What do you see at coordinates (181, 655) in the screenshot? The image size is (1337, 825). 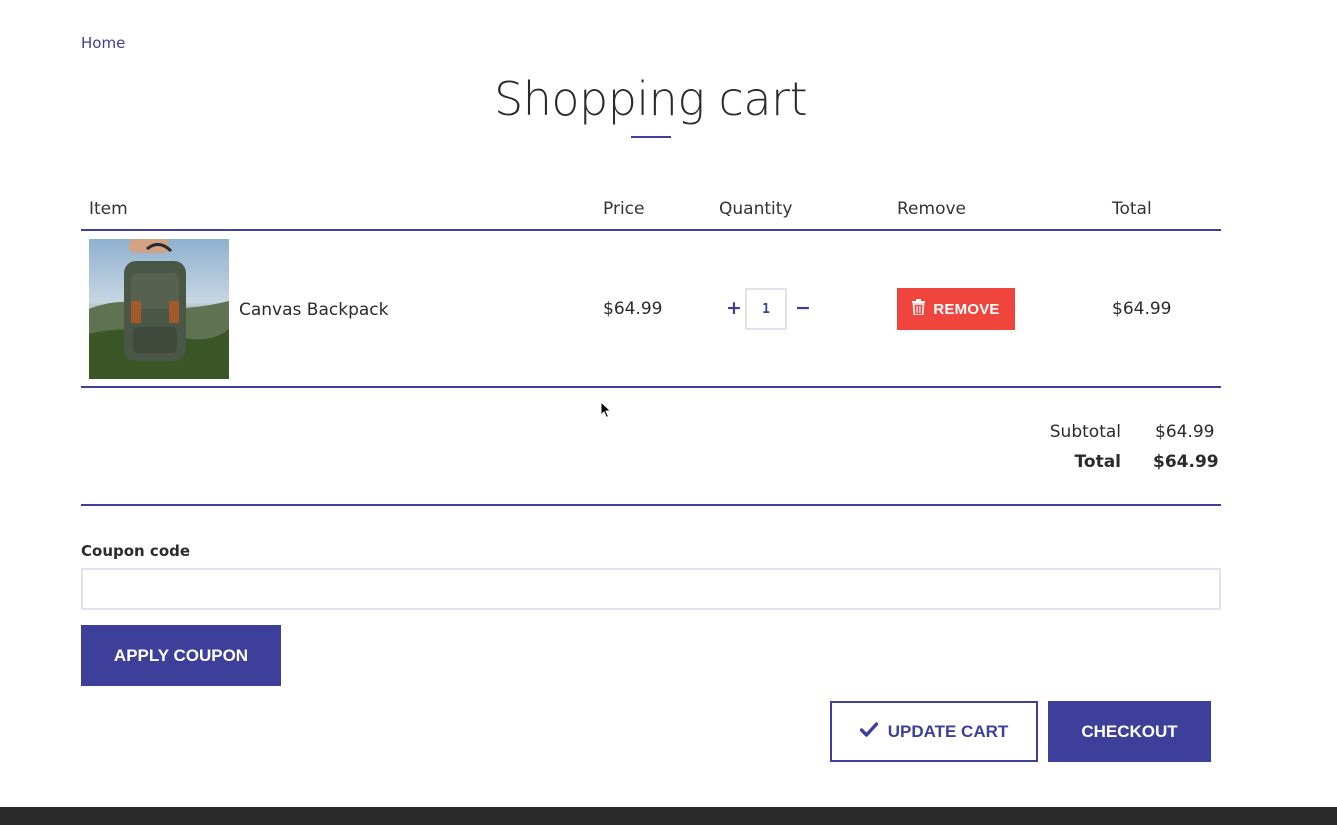 I see `apply-coupon-button: APPLY COUPON` at bounding box center [181, 655].